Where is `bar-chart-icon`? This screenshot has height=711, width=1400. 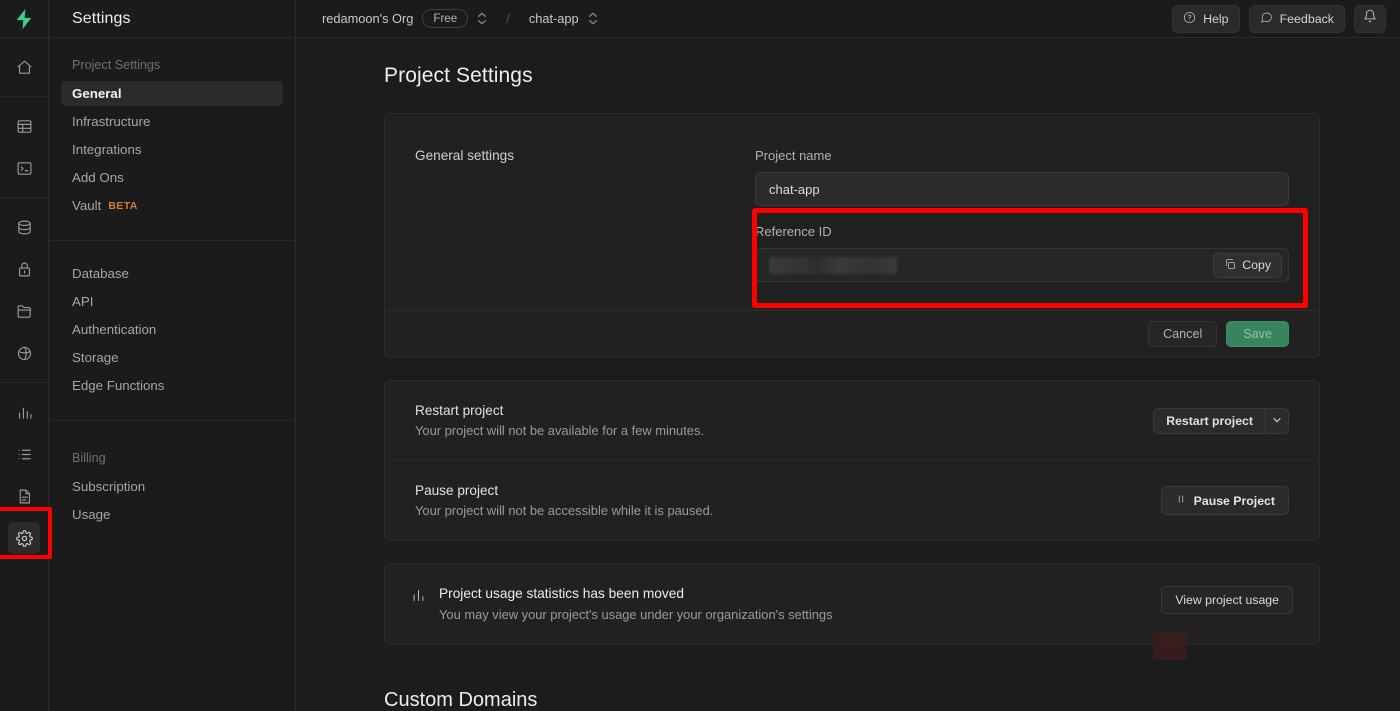 bar-chart-icon is located at coordinates (418, 598).